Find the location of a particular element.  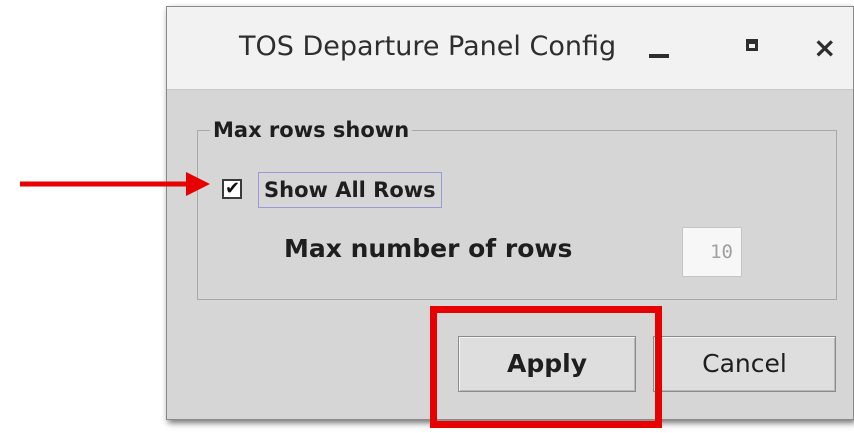

max-rows-input: 10 is located at coordinates (712, 252).